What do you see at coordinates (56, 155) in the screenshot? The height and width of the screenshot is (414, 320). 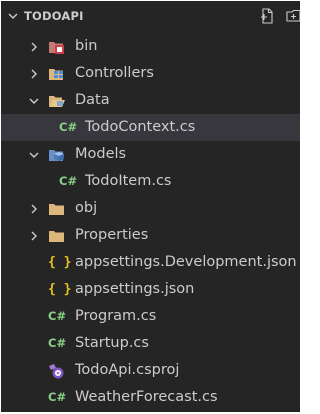 I see `folder-models-icon` at bounding box center [56, 155].